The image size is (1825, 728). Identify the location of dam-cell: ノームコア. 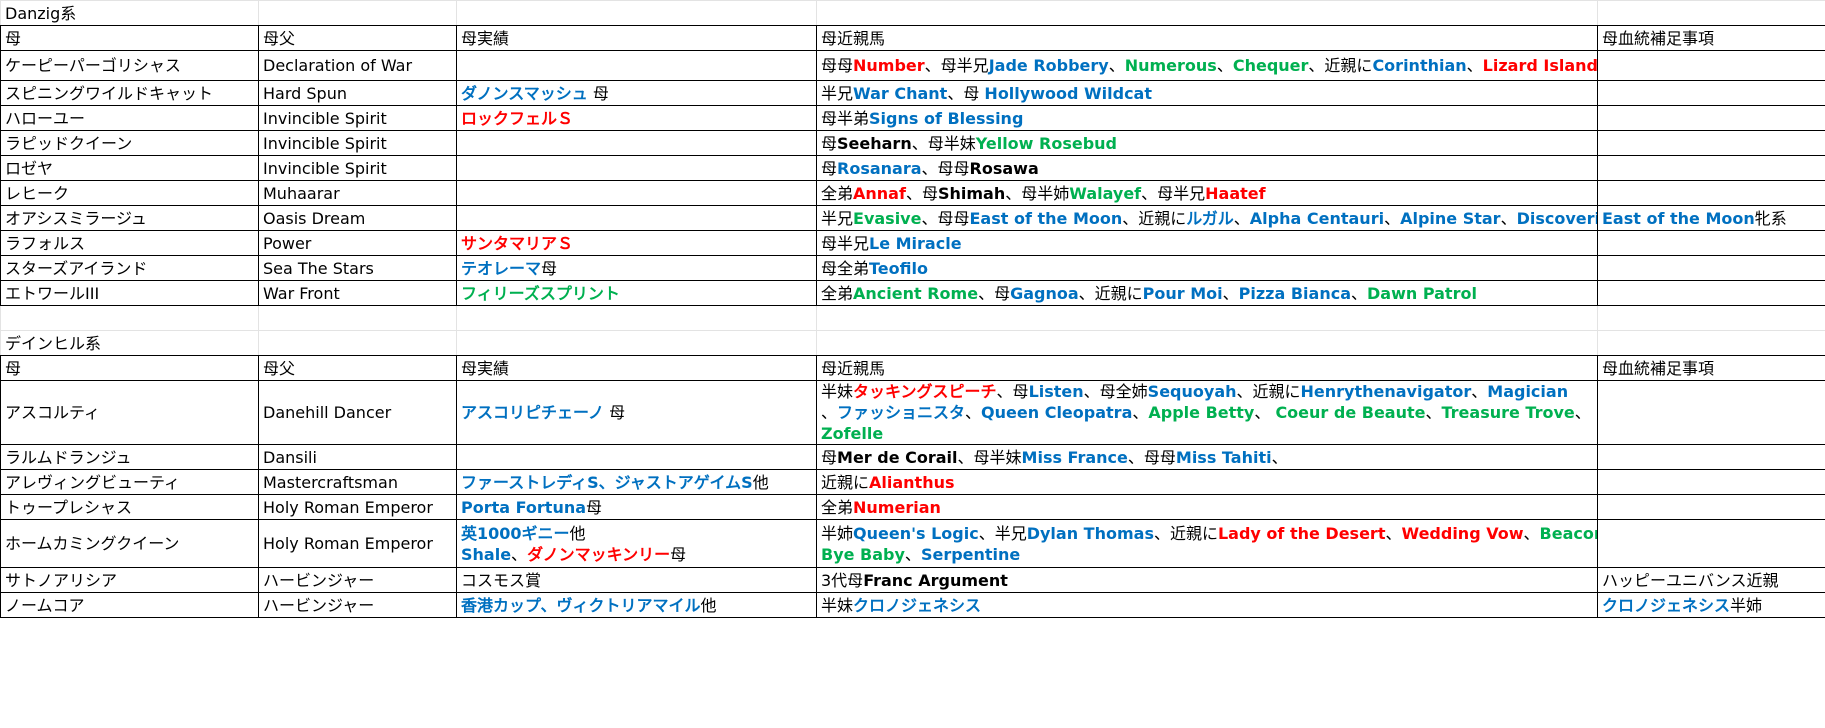
(129, 605).